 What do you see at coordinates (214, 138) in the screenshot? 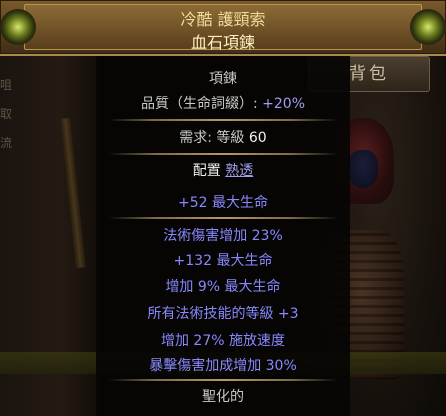
I see `requirement-label: 需求: 等級` at bounding box center [214, 138].